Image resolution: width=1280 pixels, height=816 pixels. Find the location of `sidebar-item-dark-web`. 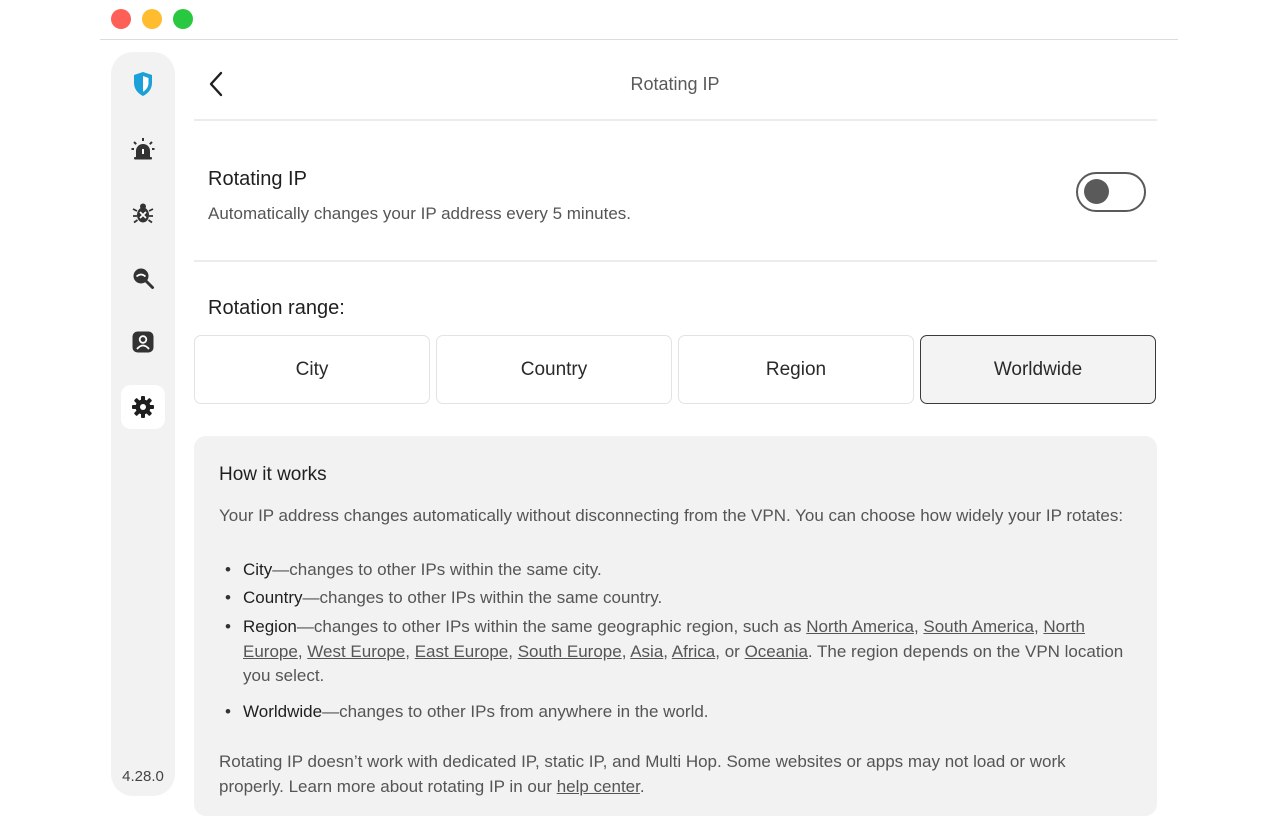

sidebar-item-dark-web is located at coordinates (143, 278).